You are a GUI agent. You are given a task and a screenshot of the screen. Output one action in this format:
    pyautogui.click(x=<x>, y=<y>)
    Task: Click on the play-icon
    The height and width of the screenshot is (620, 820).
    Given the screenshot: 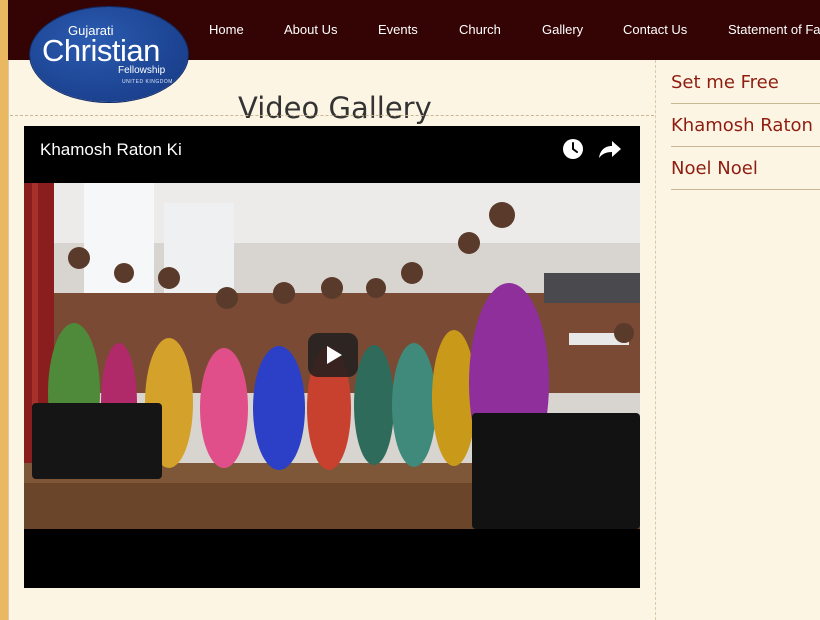 What is the action you would take?
    pyautogui.click(x=334, y=355)
    